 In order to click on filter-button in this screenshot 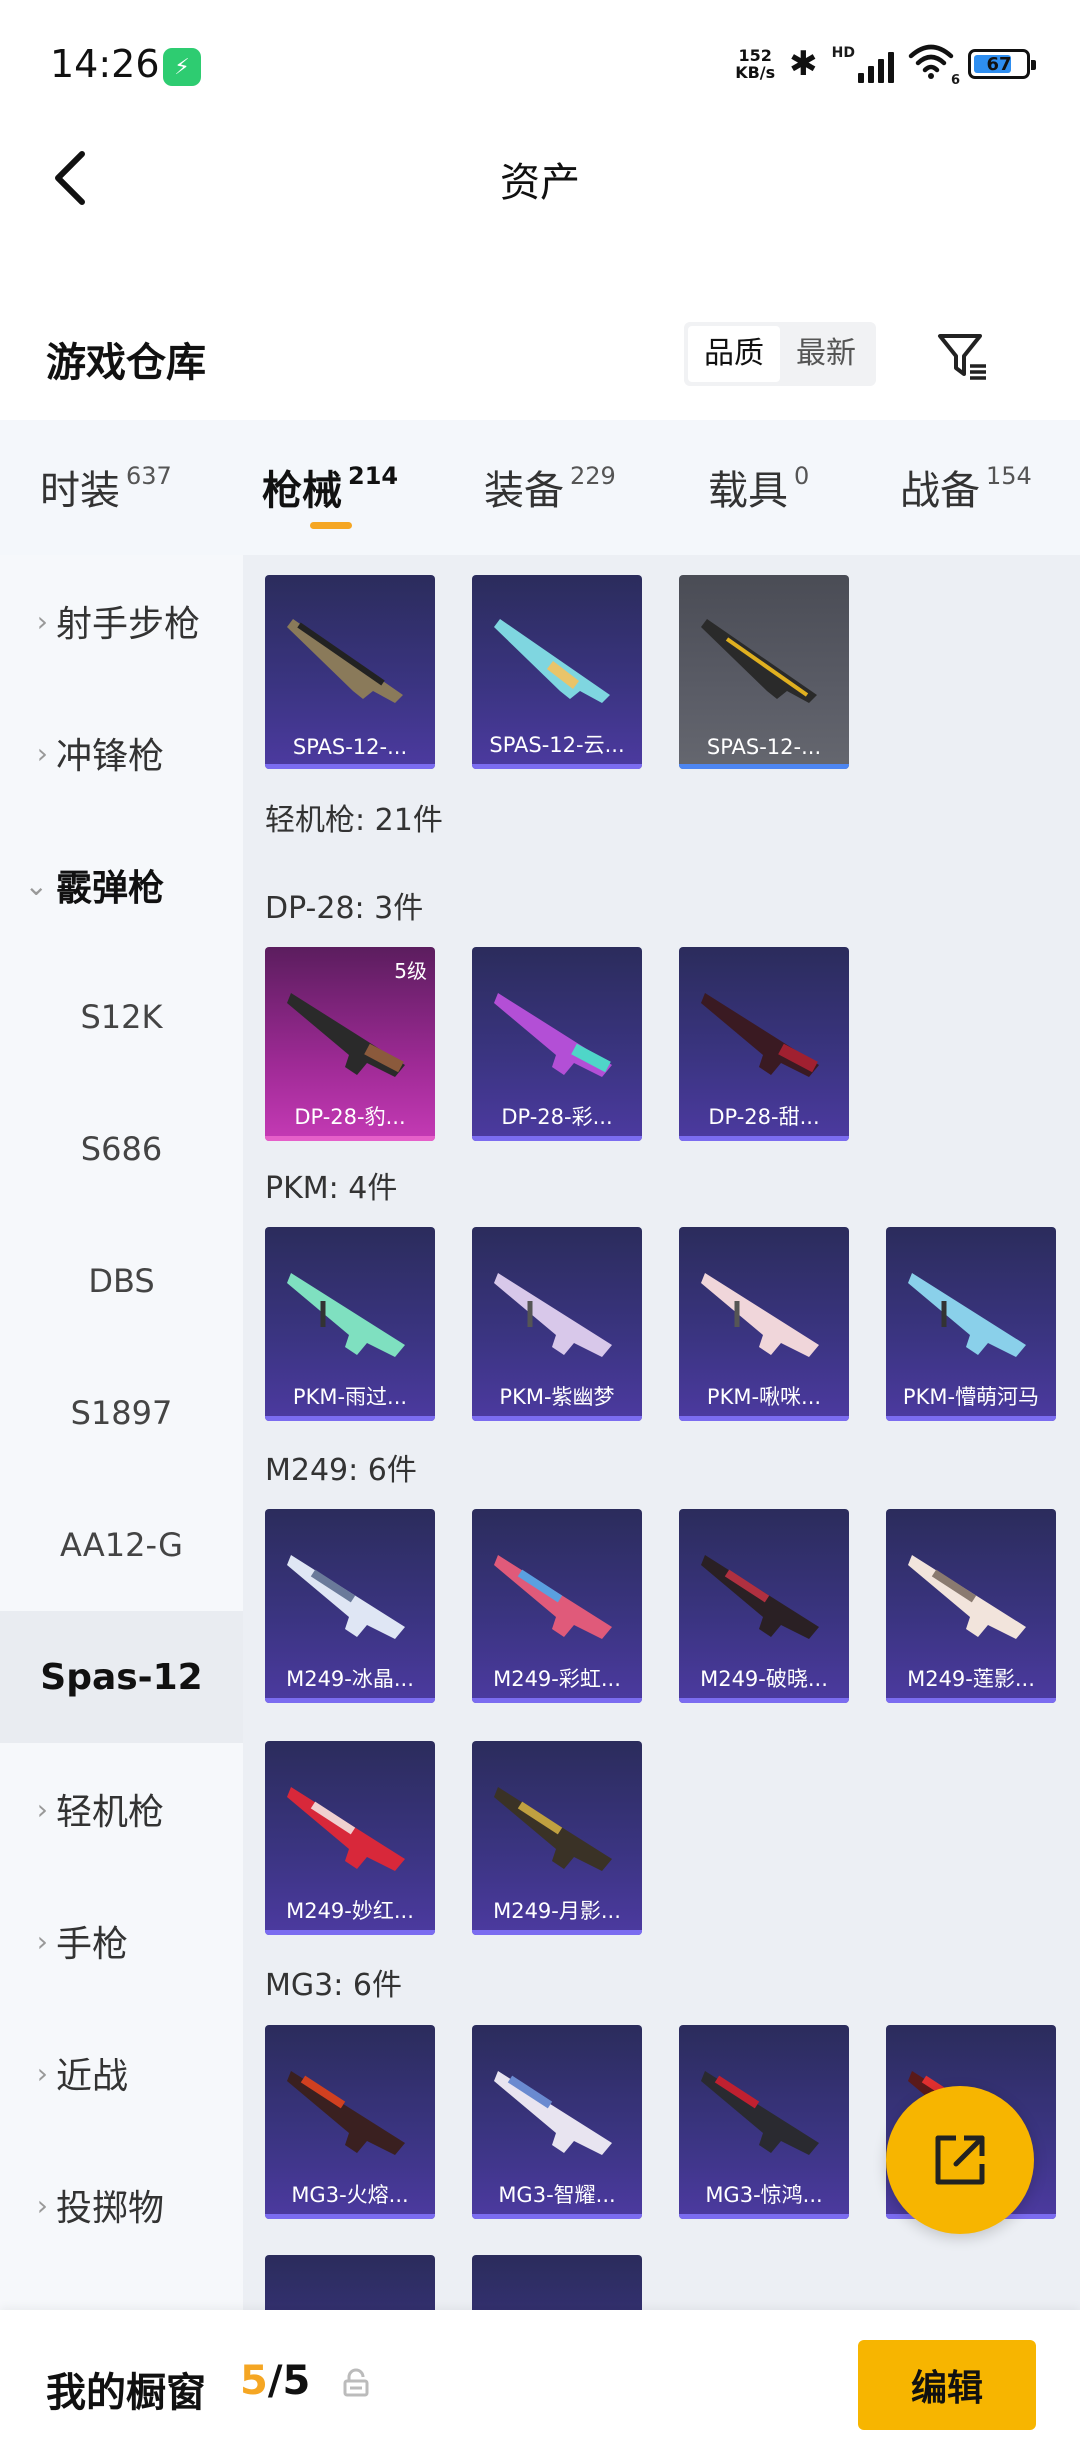, I will do `click(962, 356)`.